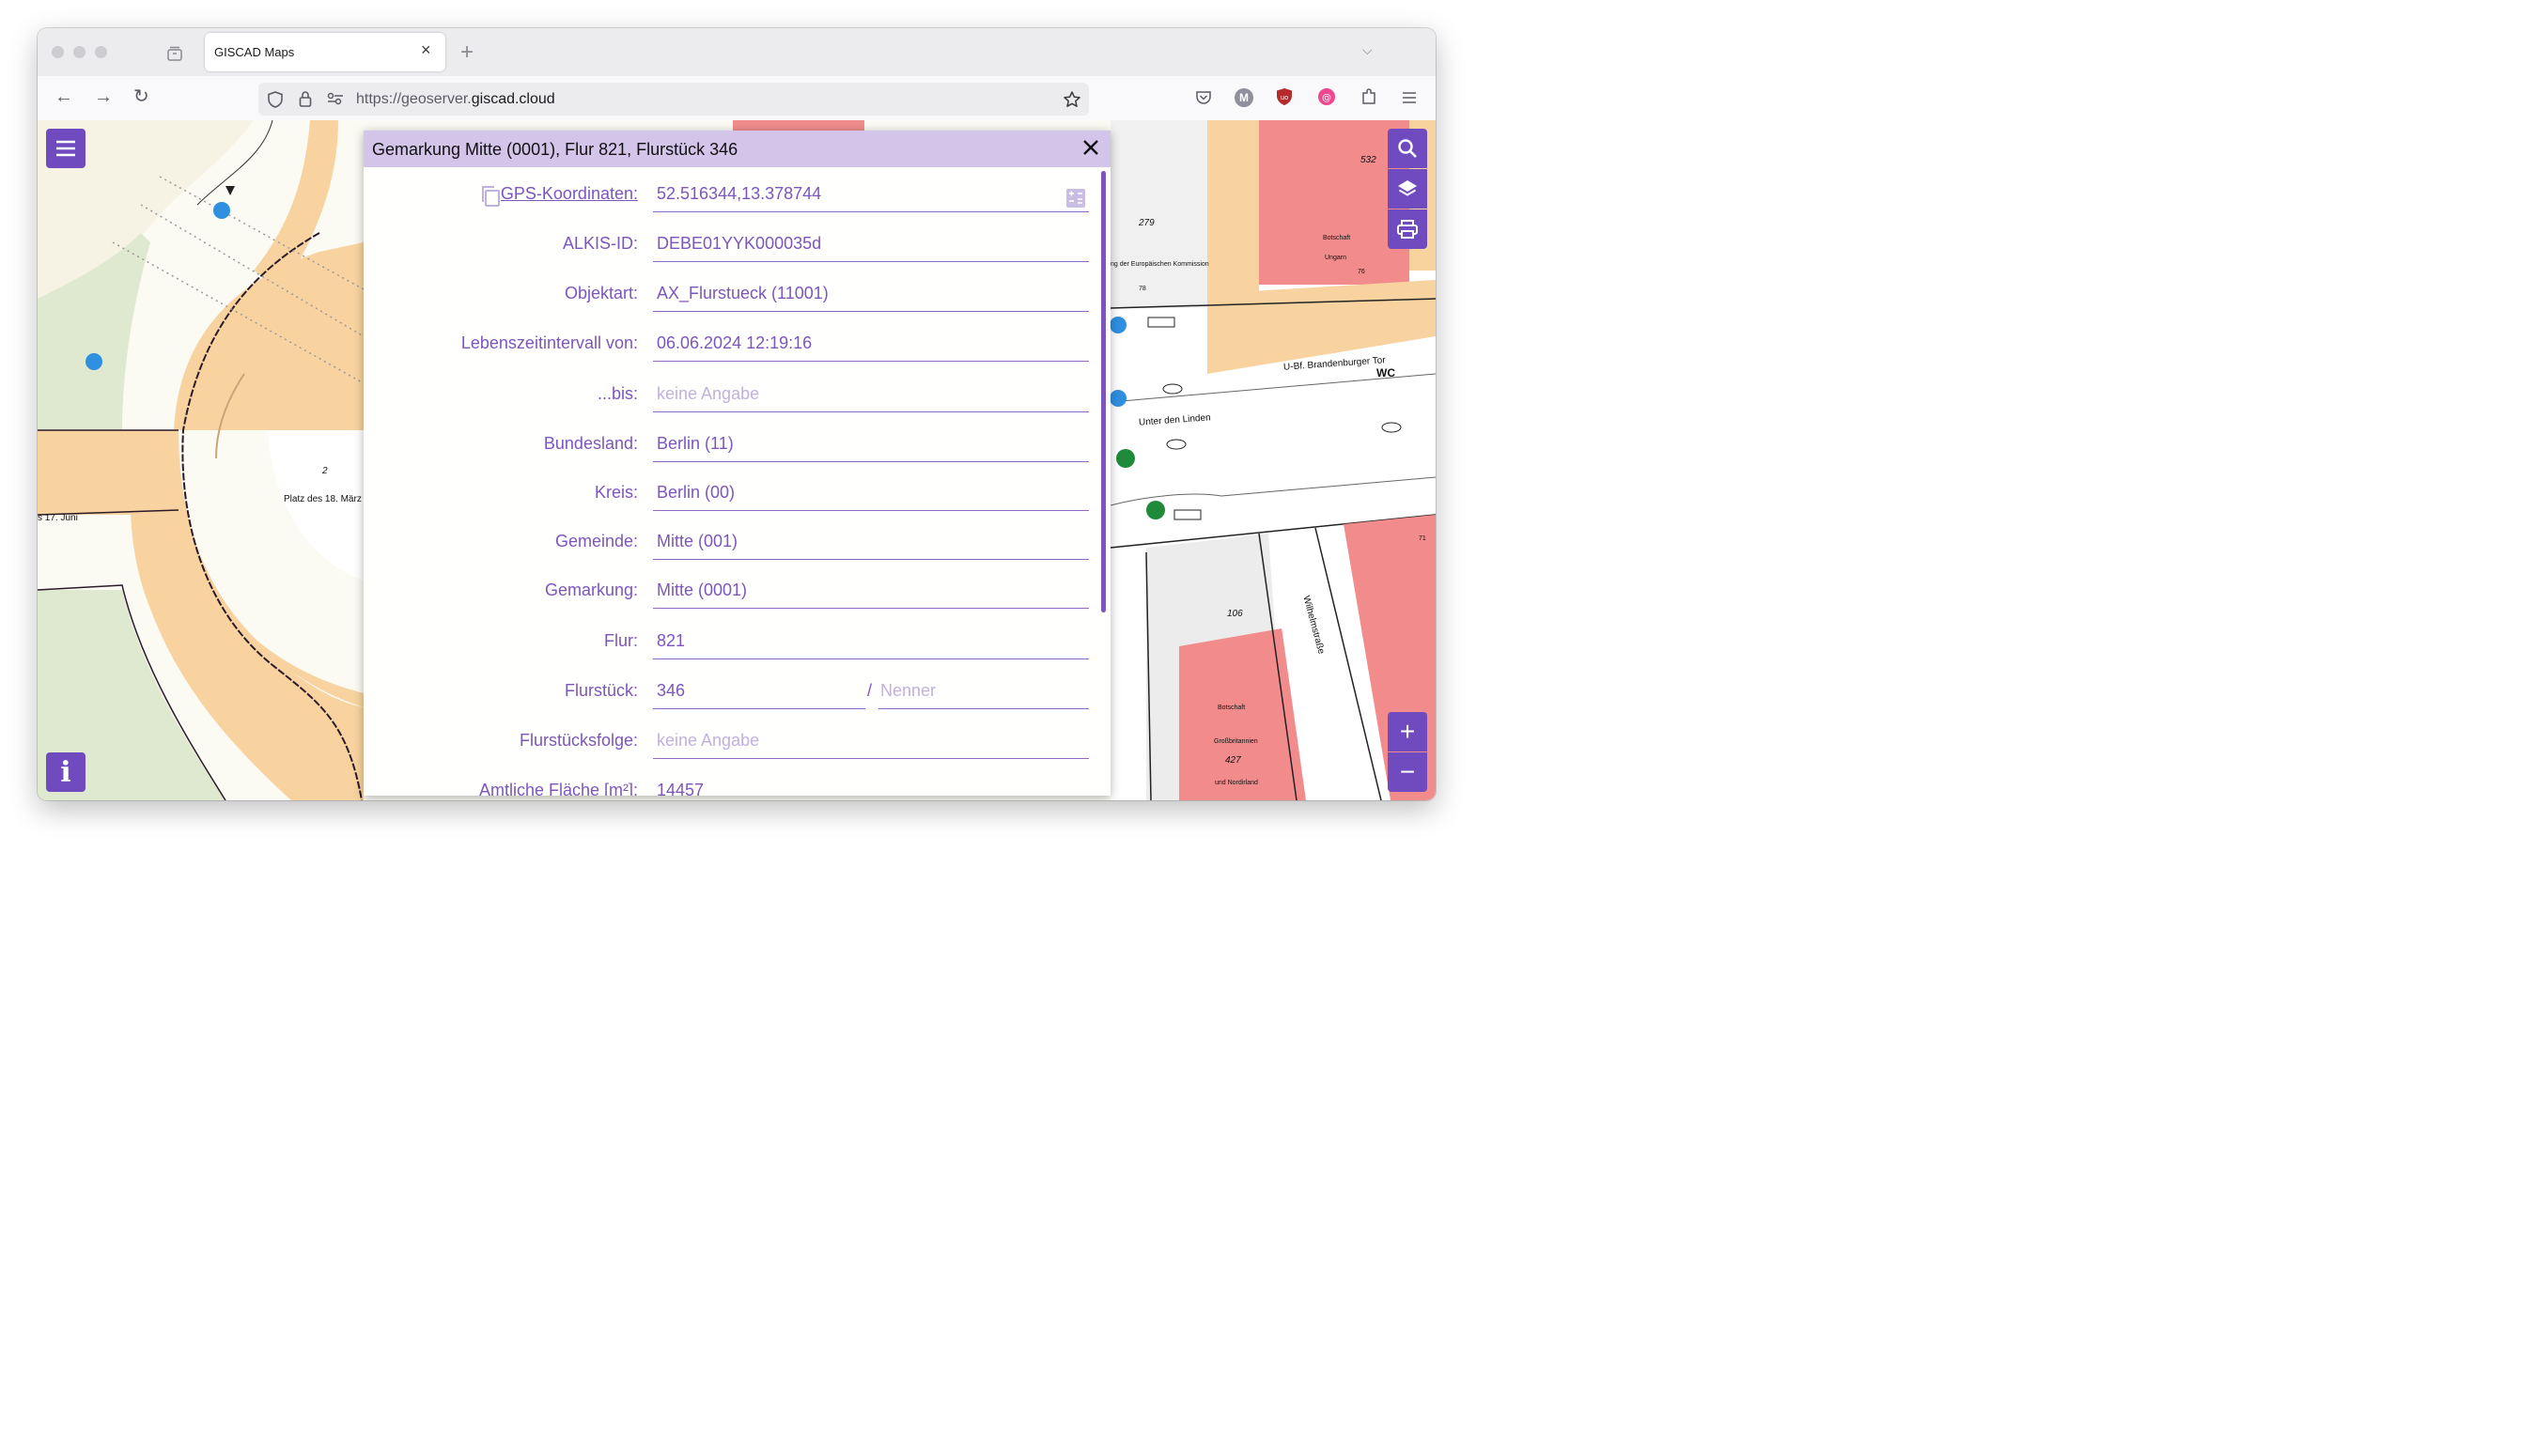 The height and width of the screenshot is (1456, 2533). Describe the element at coordinates (601, 690) in the screenshot. I see `field-label: Flurstück:` at that location.